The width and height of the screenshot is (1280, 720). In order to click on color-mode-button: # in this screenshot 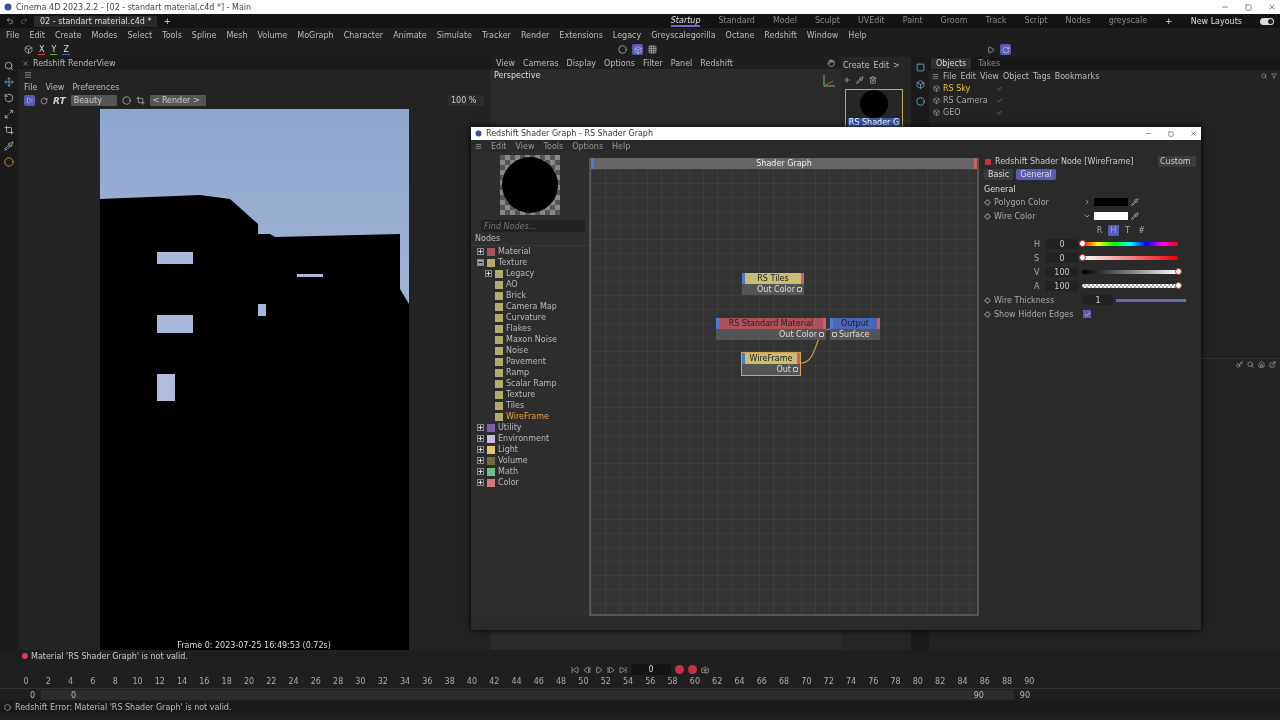, I will do `click(1141, 230)`.